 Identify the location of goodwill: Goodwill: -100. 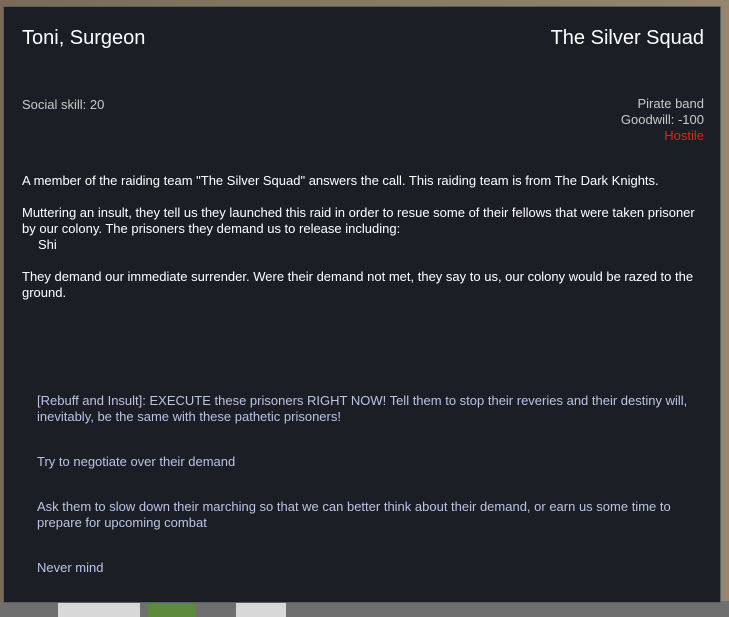
(662, 119).